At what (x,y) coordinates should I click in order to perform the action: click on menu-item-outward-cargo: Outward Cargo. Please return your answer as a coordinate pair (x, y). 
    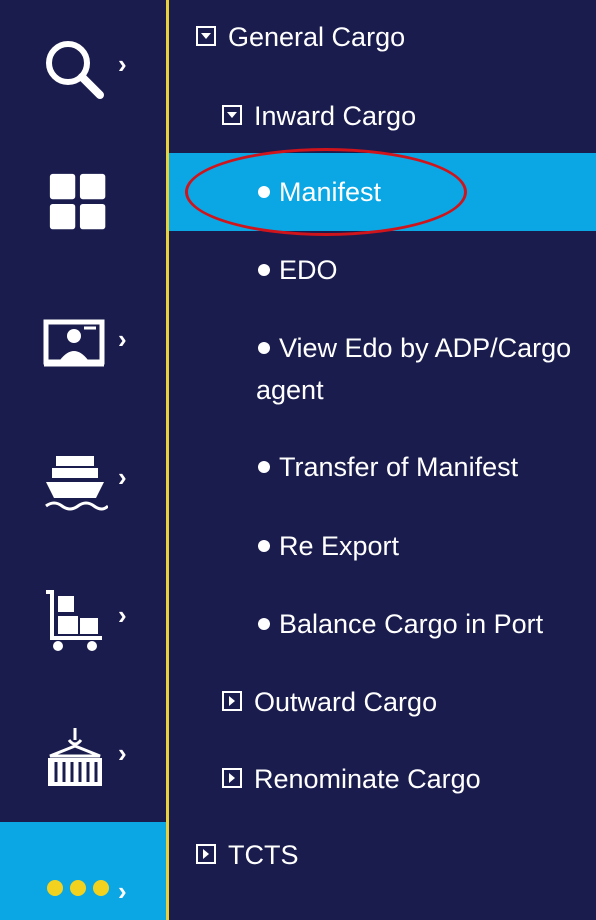
    Looking at the image, I should click on (382, 702).